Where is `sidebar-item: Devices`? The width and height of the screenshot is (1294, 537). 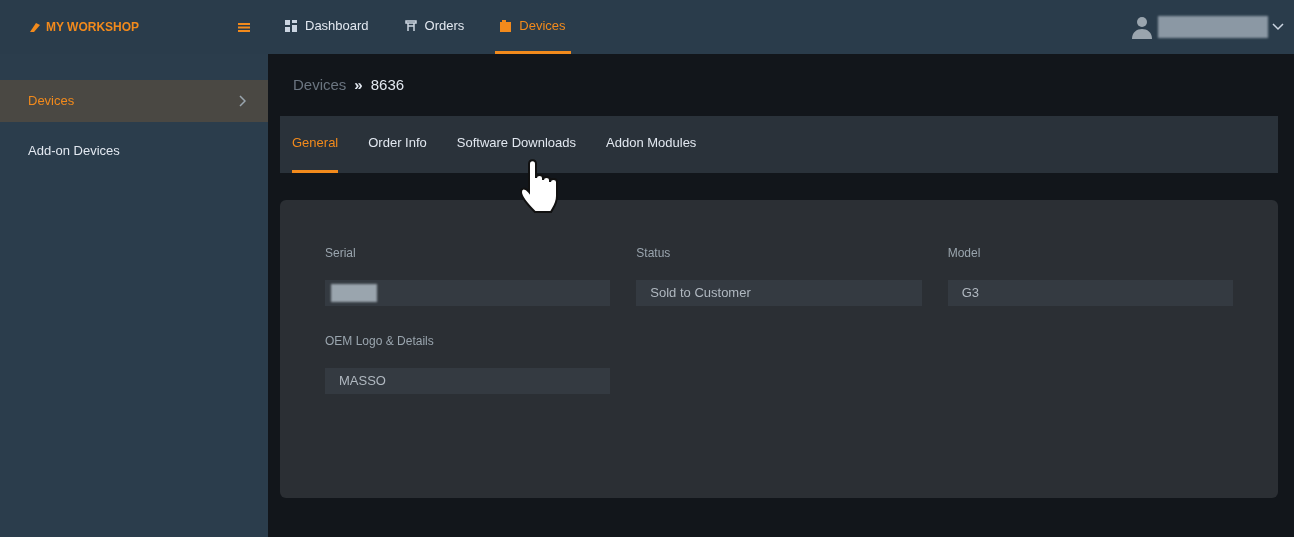
sidebar-item: Devices is located at coordinates (134, 101).